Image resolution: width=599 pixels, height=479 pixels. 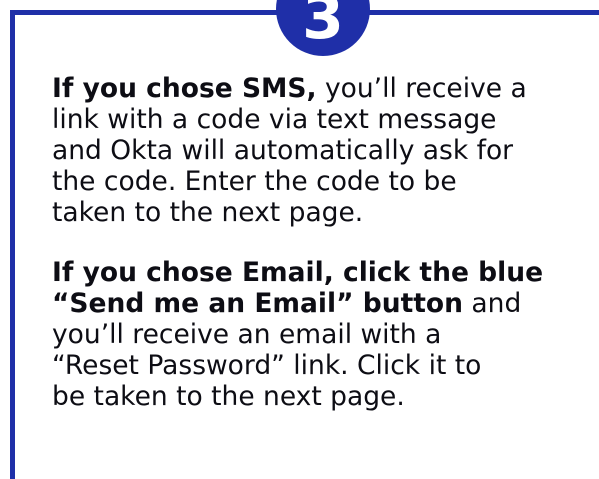 I want to click on step-number: 3, so click(x=323, y=26).